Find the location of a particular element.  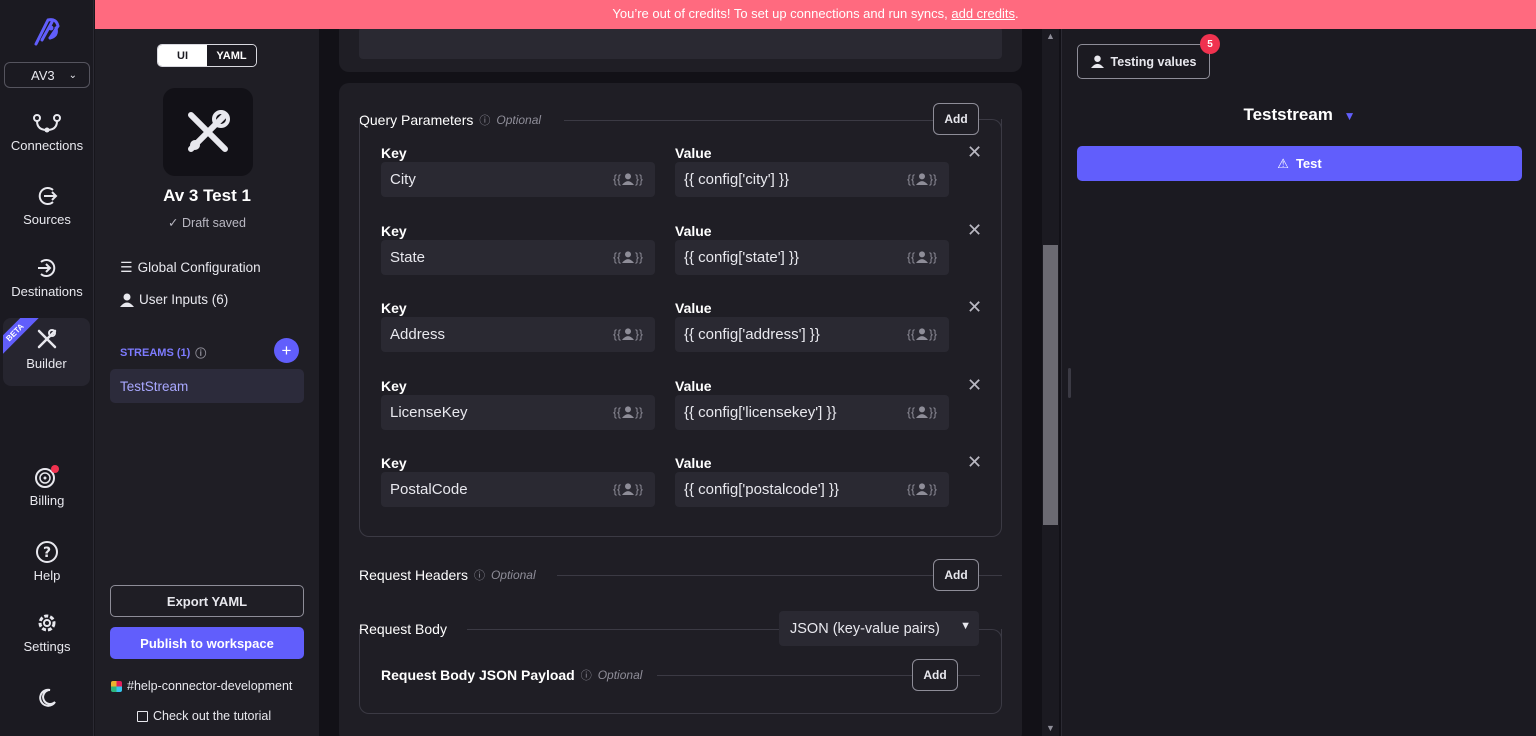

scroll-up-icon: ▲ is located at coordinates (1050, 36).